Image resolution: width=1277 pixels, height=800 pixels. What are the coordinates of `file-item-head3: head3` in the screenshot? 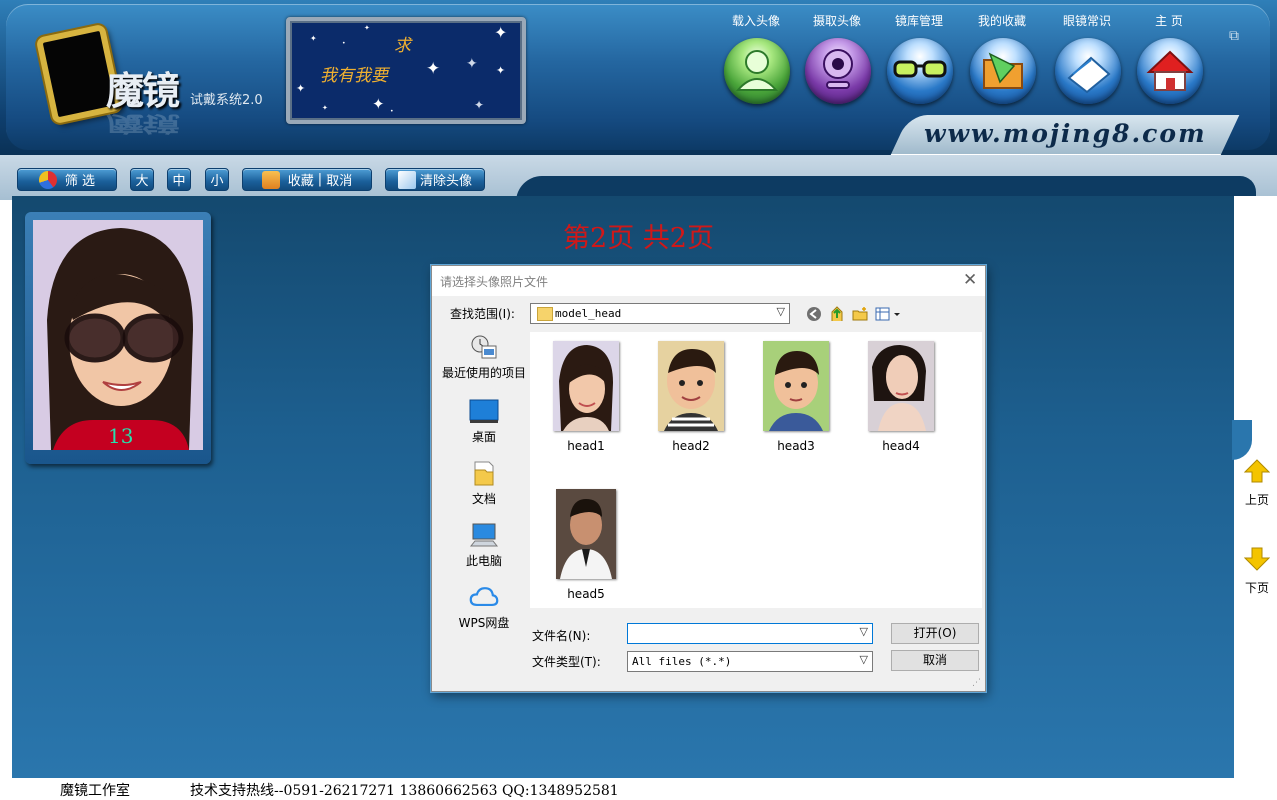 It's located at (796, 397).